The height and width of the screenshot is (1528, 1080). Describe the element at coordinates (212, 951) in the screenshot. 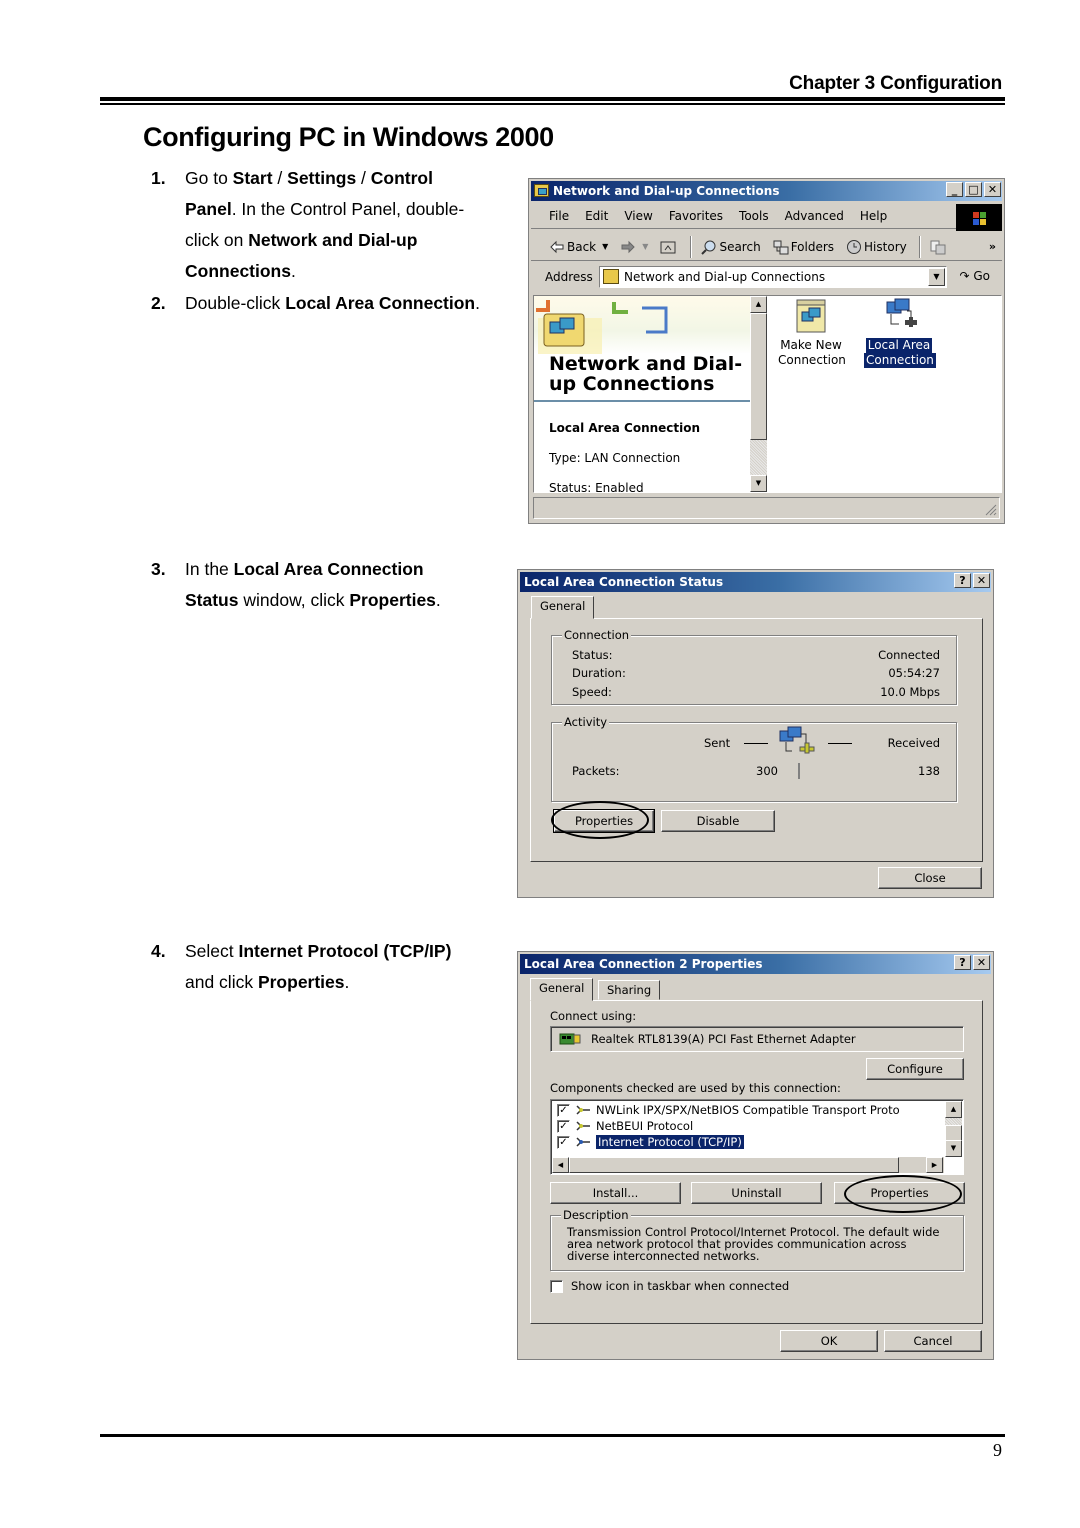

I see `step-text-run: Select` at that location.